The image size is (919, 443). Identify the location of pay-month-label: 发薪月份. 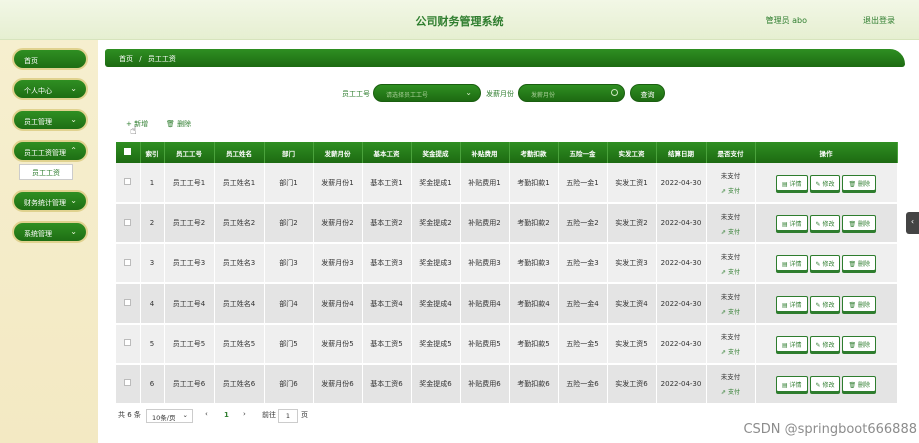
(500, 94).